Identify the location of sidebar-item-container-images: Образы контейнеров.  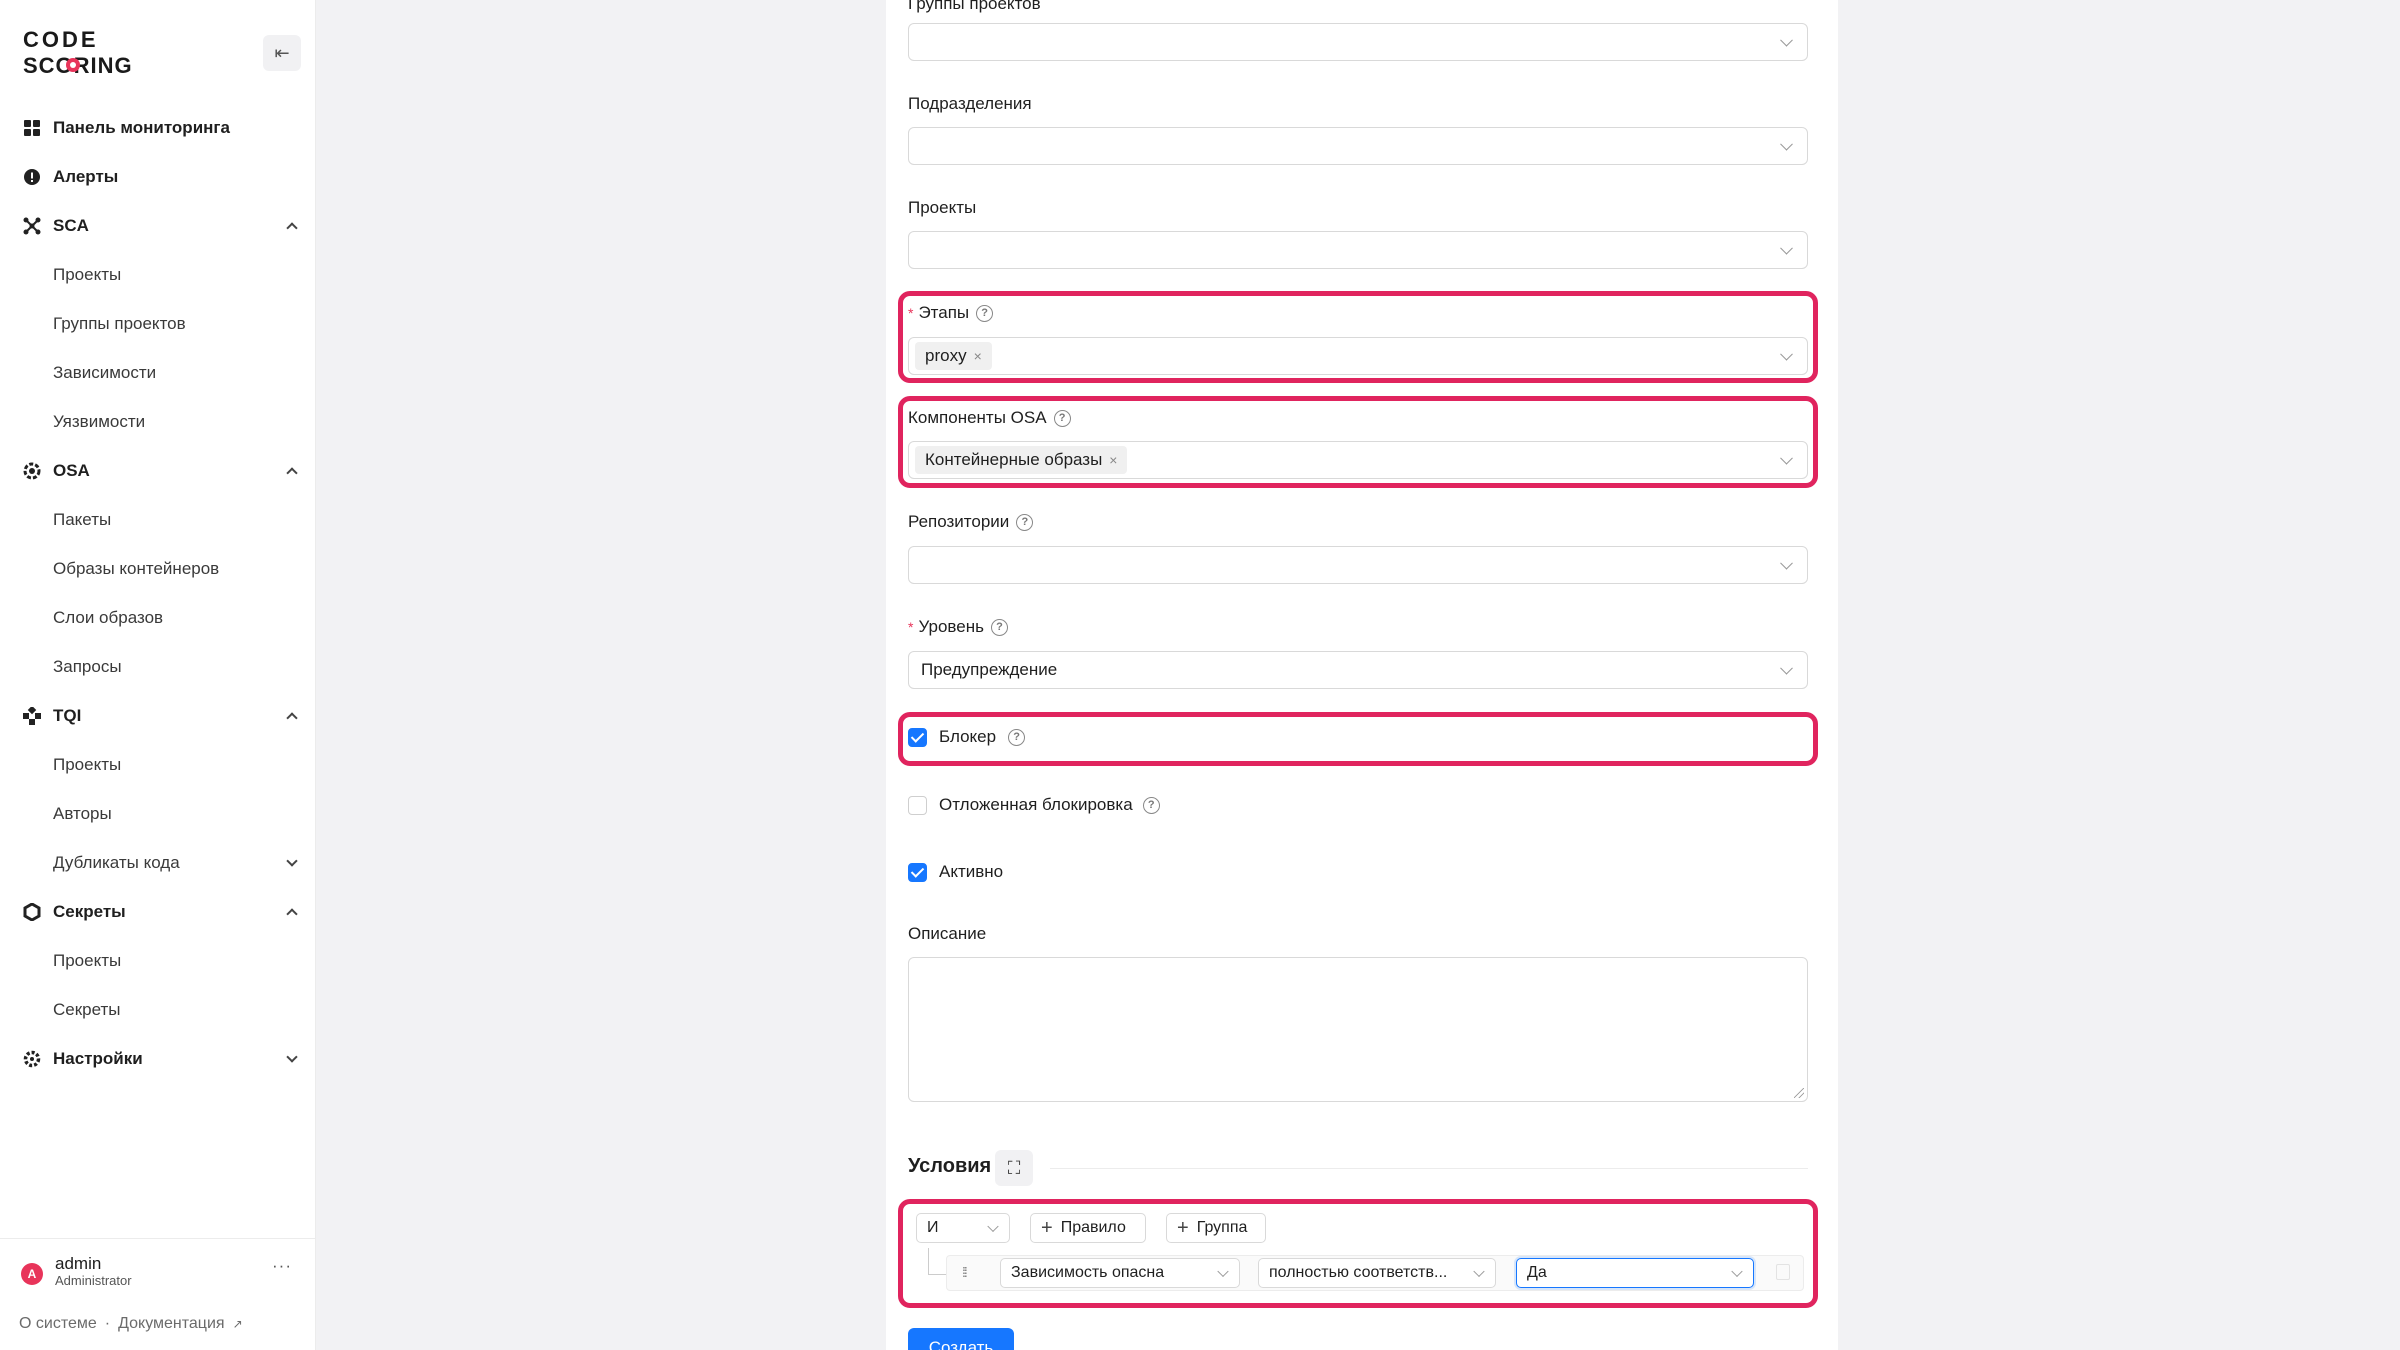
(158, 568).